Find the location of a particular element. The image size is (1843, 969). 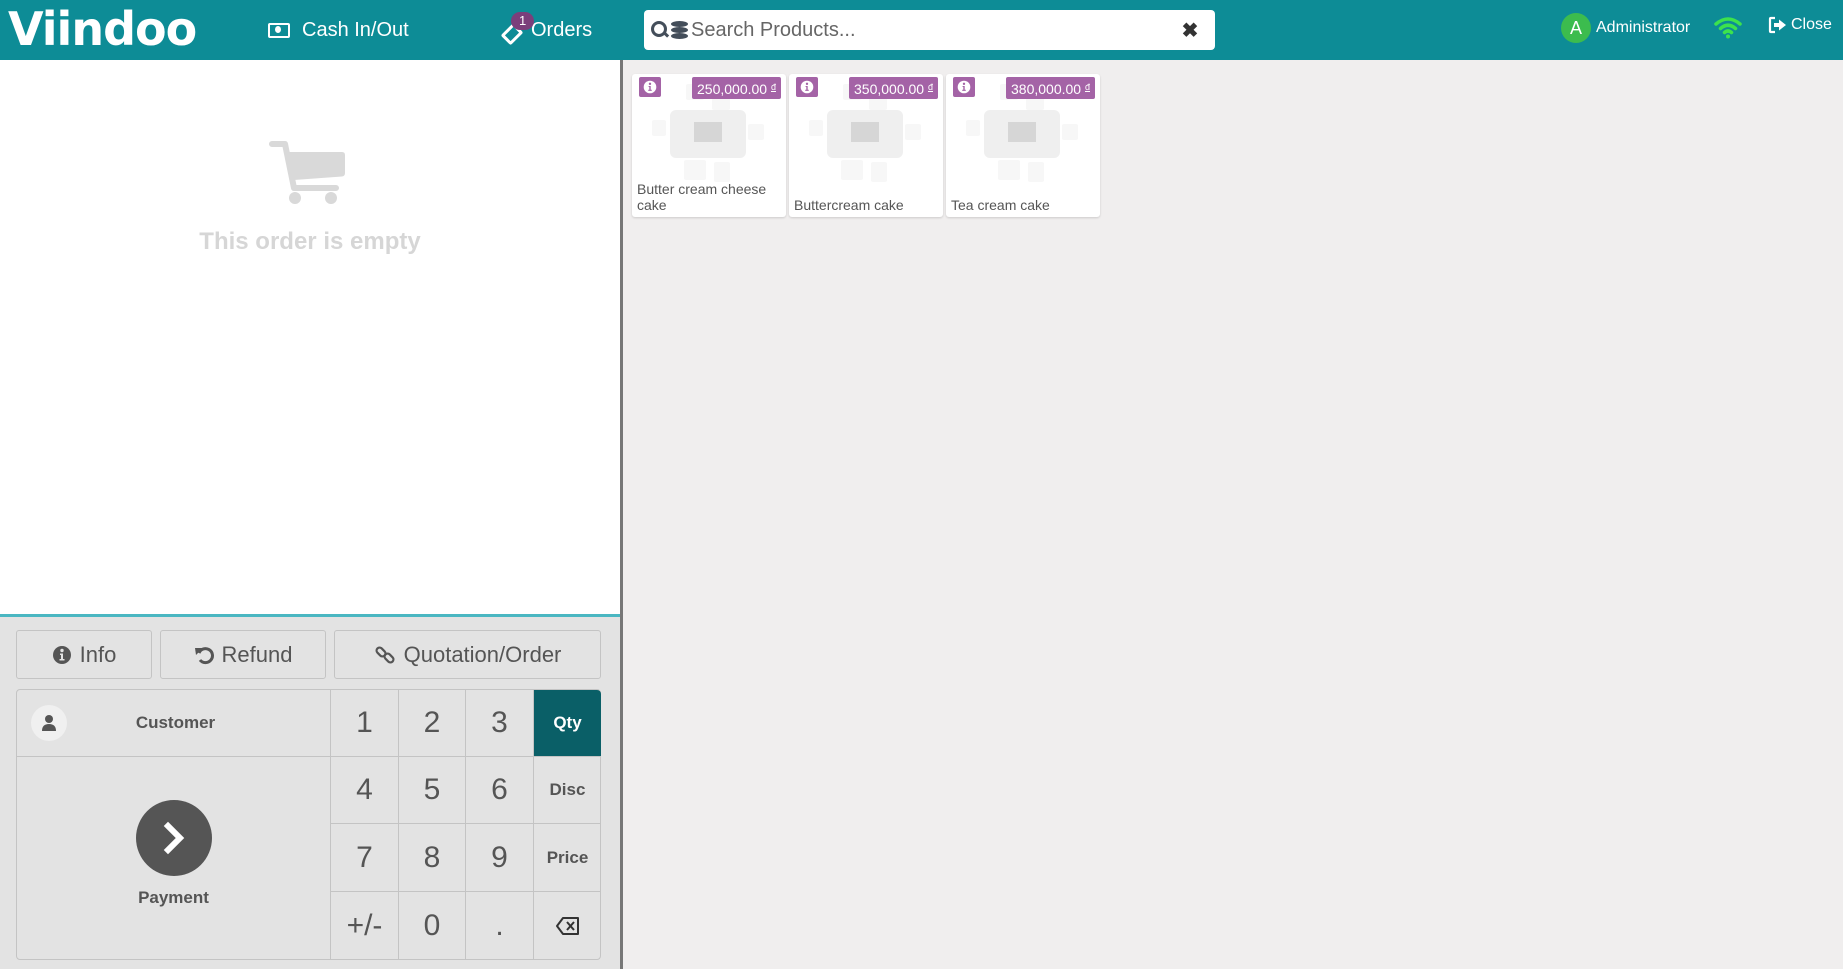

link-icon is located at coordinates (385, 654).